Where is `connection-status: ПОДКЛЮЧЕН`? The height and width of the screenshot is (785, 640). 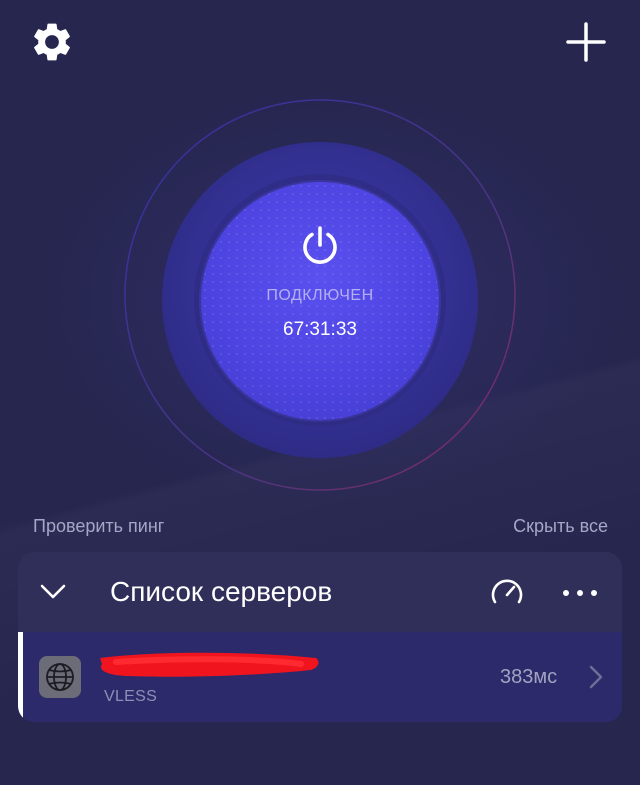
connection-status: ПОДКЛЮЧЕН is located at coordinates (320, 295).